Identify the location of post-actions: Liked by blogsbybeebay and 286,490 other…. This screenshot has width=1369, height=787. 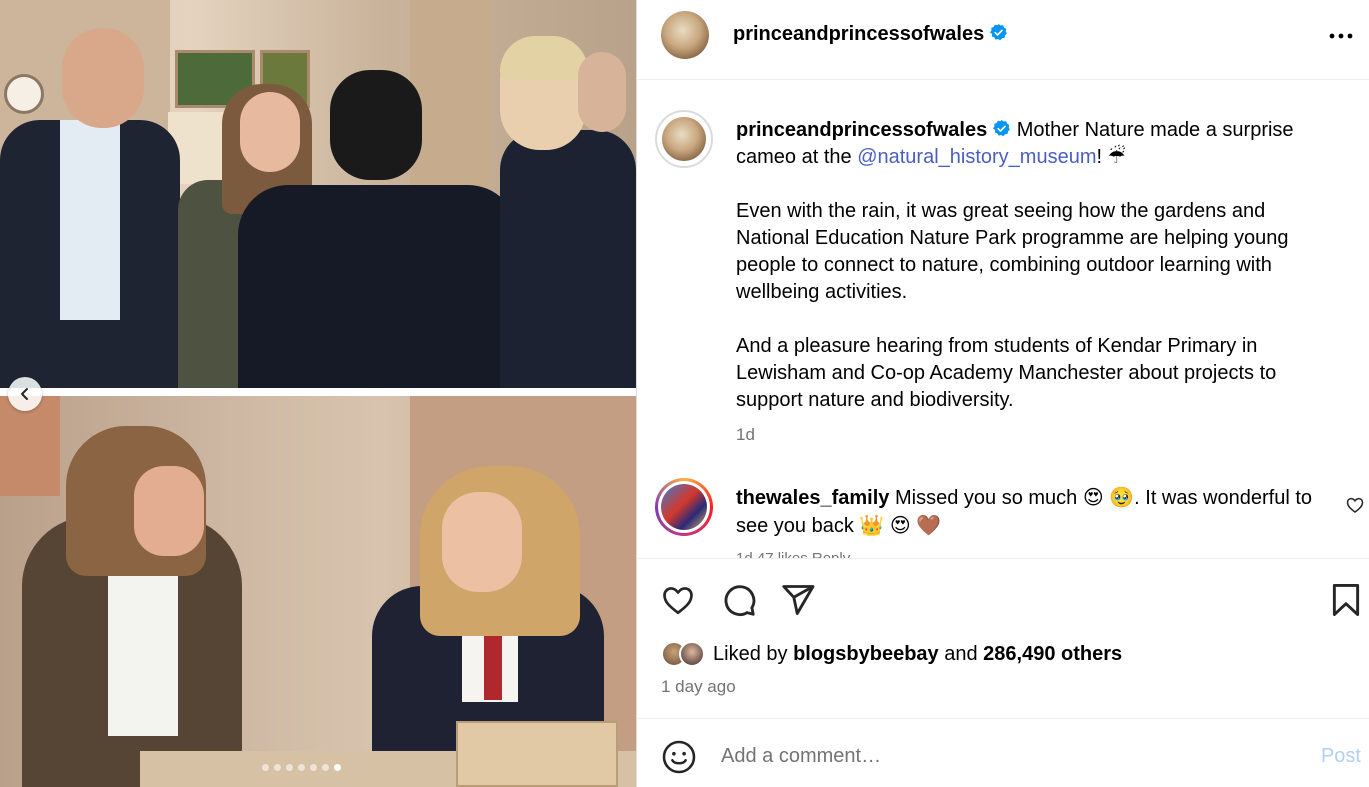
(1003, 638).